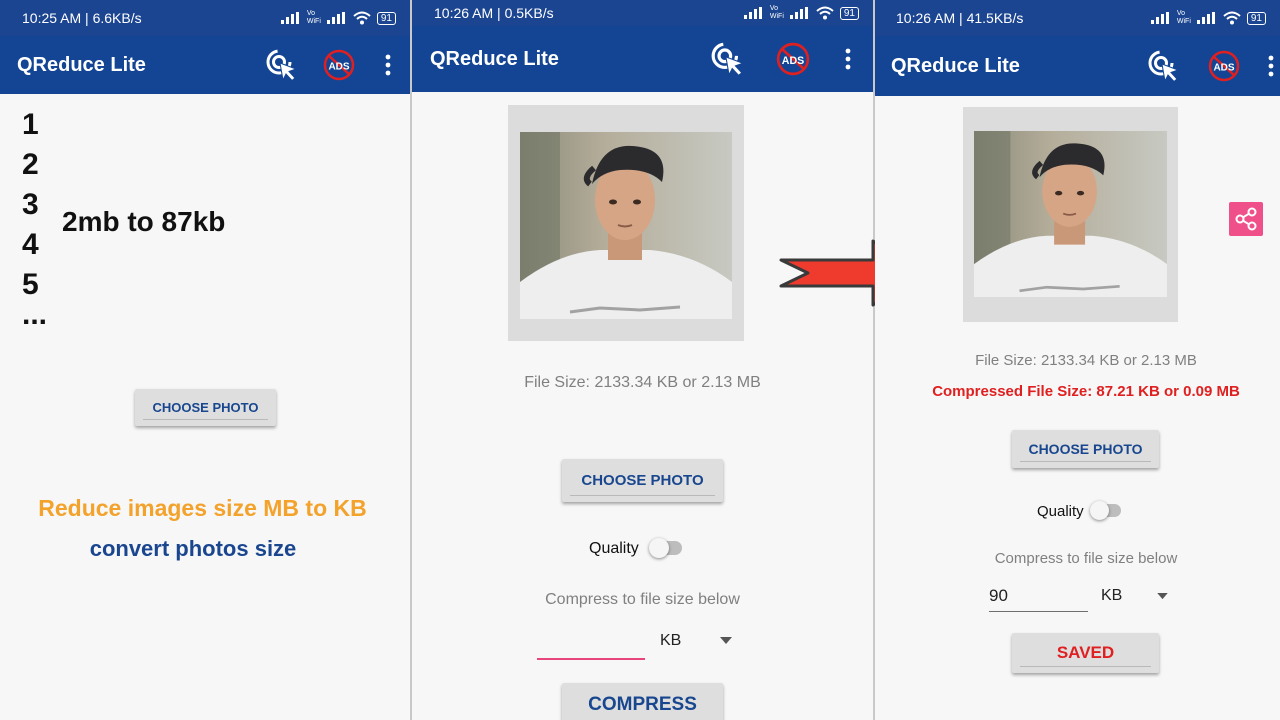  Describe the element at coordinates (998, 595) in the screenshot. I see `size-input-value: 90` at that location.